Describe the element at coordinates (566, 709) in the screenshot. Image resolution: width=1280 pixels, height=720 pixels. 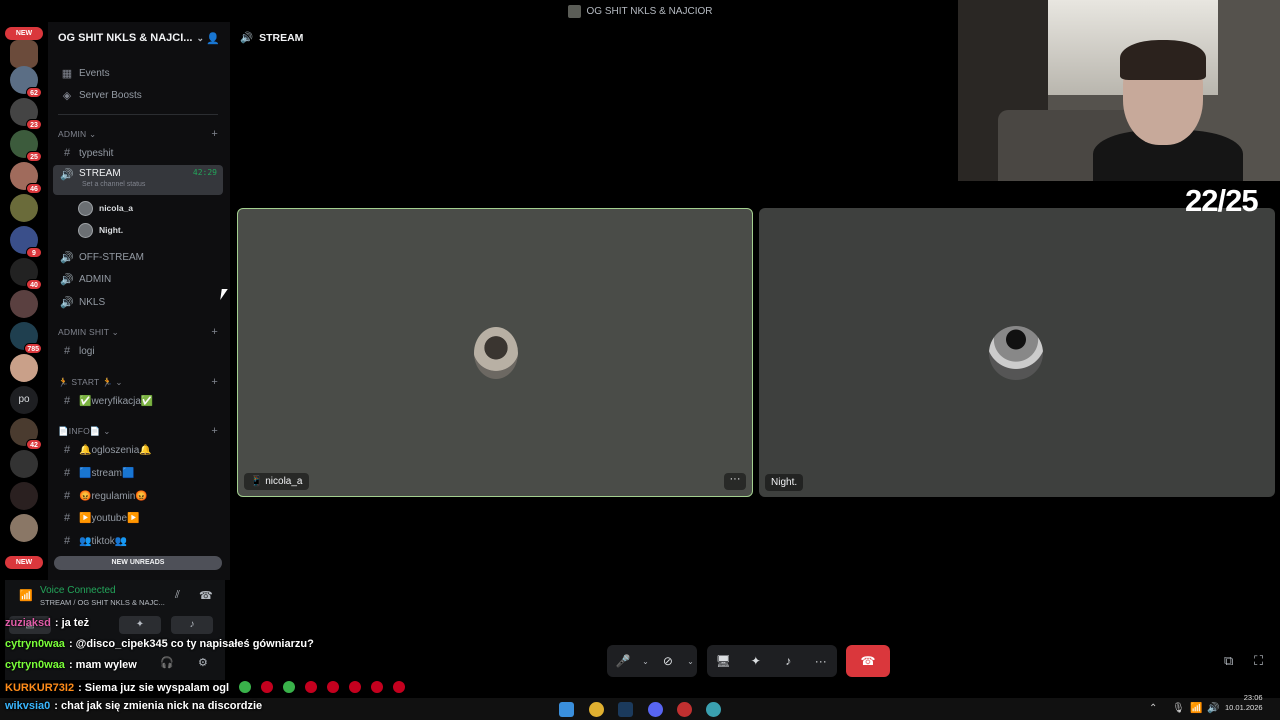
I see `windows-start-icon` at that location.